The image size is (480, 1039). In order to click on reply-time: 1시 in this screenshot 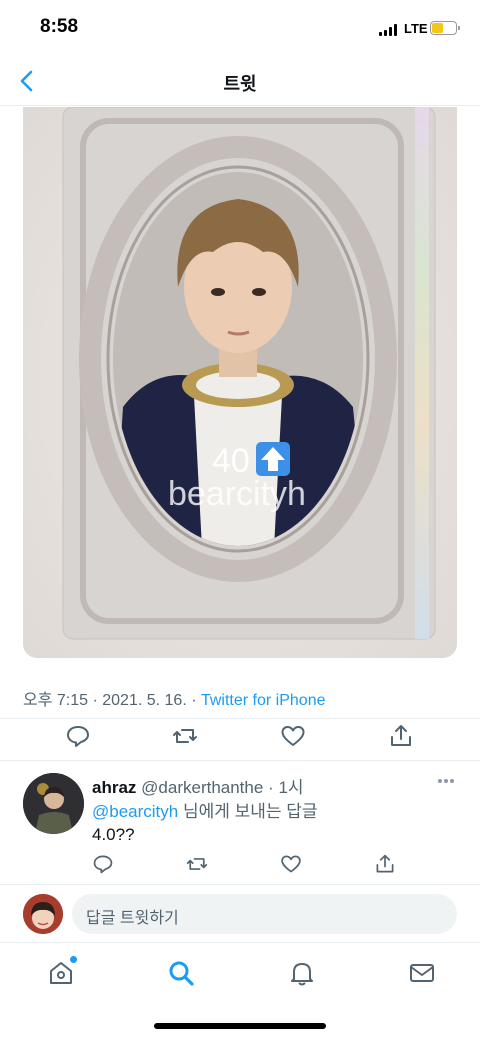, I will do `click(291, 787)`.